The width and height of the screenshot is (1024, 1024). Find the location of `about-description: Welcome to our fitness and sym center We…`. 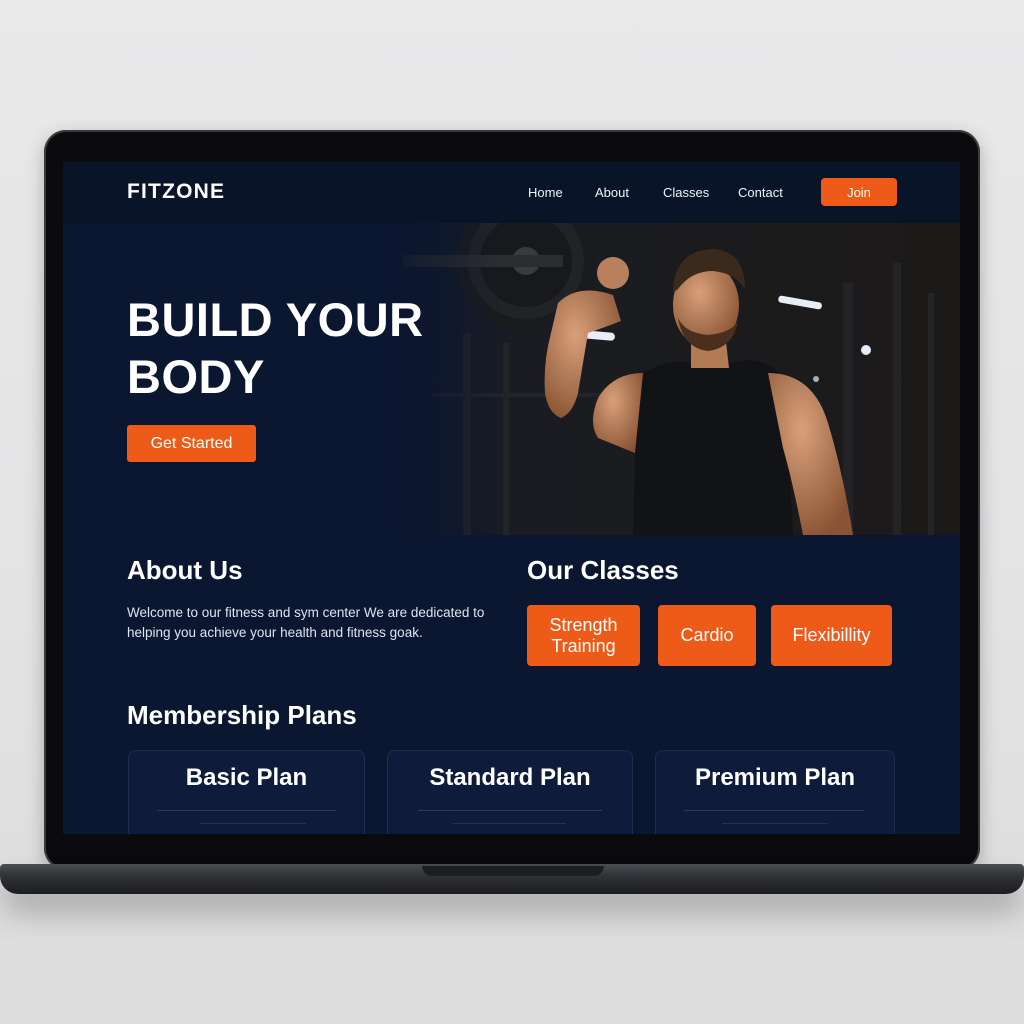

about-description: Welcome to our fitness and sym center We… is located at coordinates (306, 622).